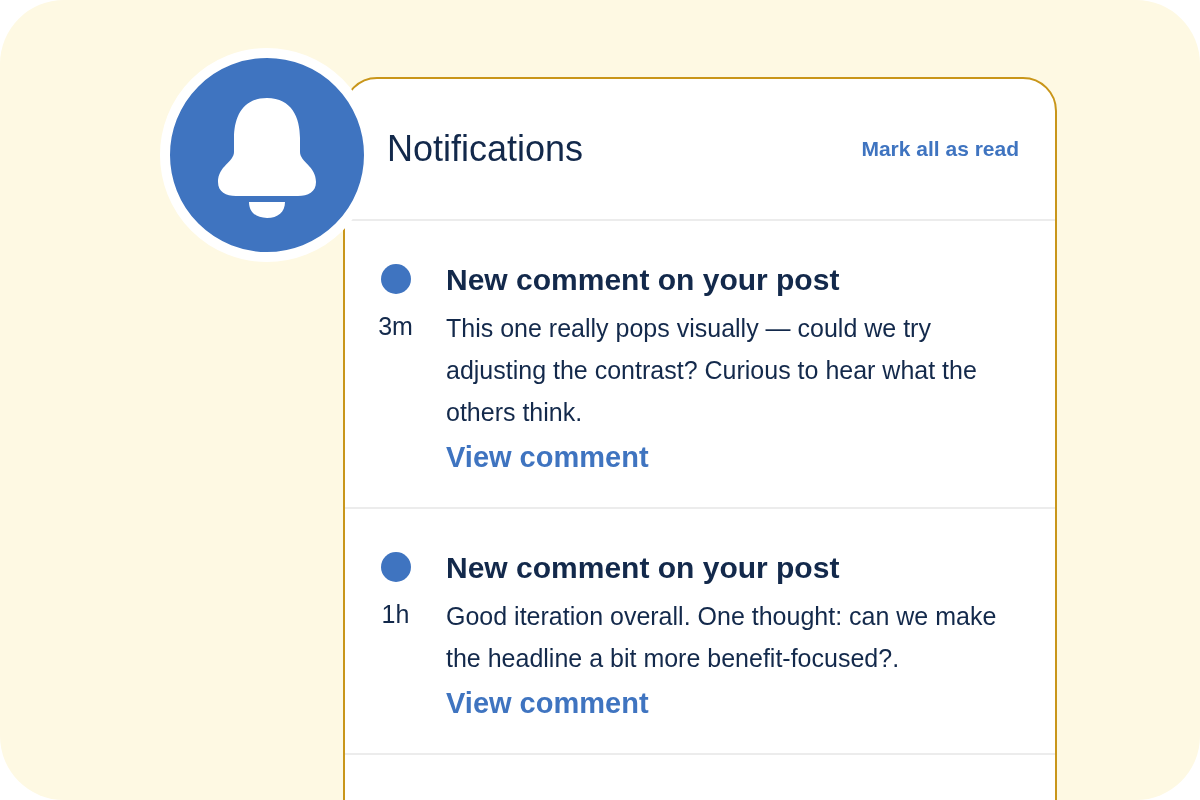 This screenshot has width=1200, height=800. What do you see at coordinates (722, 637) in the screenshot?
I see `comment-text: Good iteration overall. One thought: can we make the headline a bit more benefit-focused?.` at bounding box center [722, 637].